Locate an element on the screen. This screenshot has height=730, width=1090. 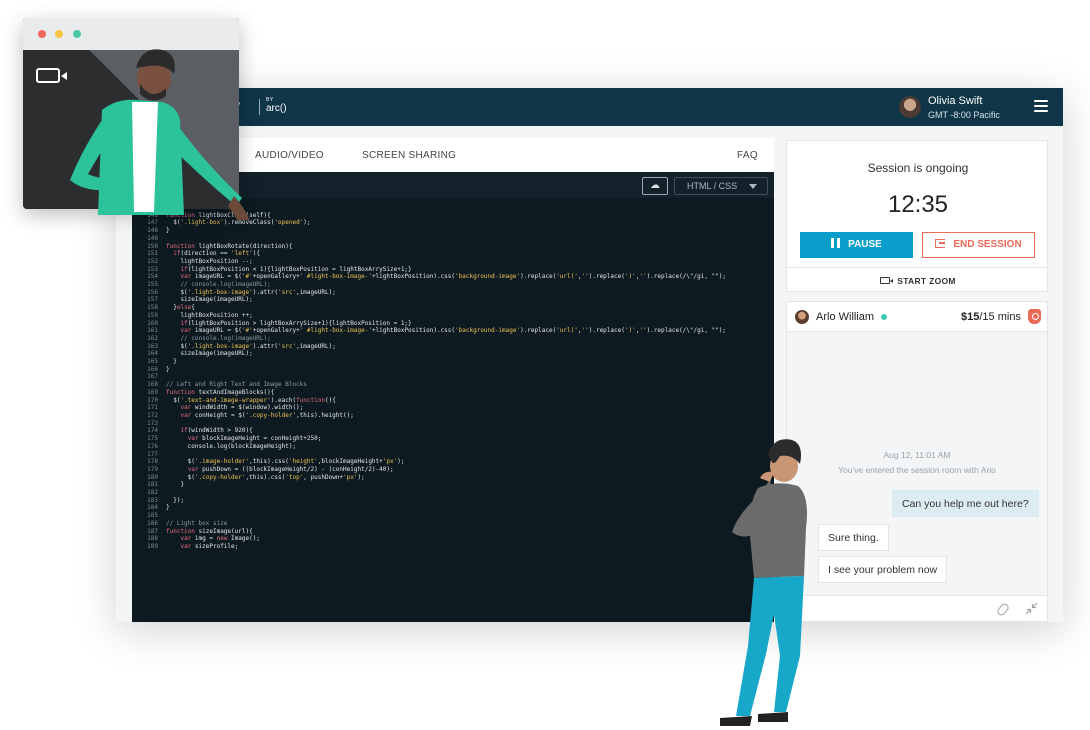
line-number: 189 is located at coordinates (152, 546).